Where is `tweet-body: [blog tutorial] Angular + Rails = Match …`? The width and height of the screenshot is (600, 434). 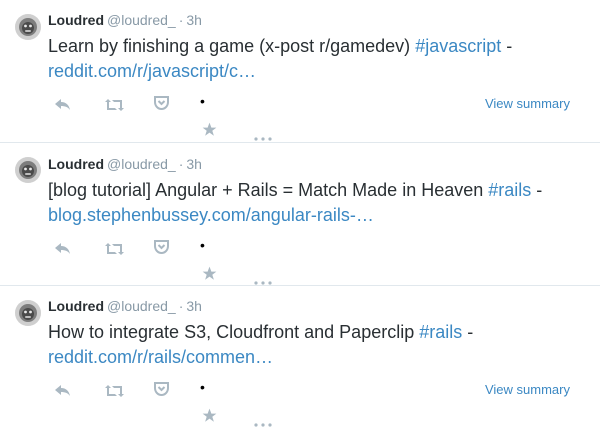
tweet-body: [blog tutorial] Angular + Rails = Match … is located at coordinates (268, 190).